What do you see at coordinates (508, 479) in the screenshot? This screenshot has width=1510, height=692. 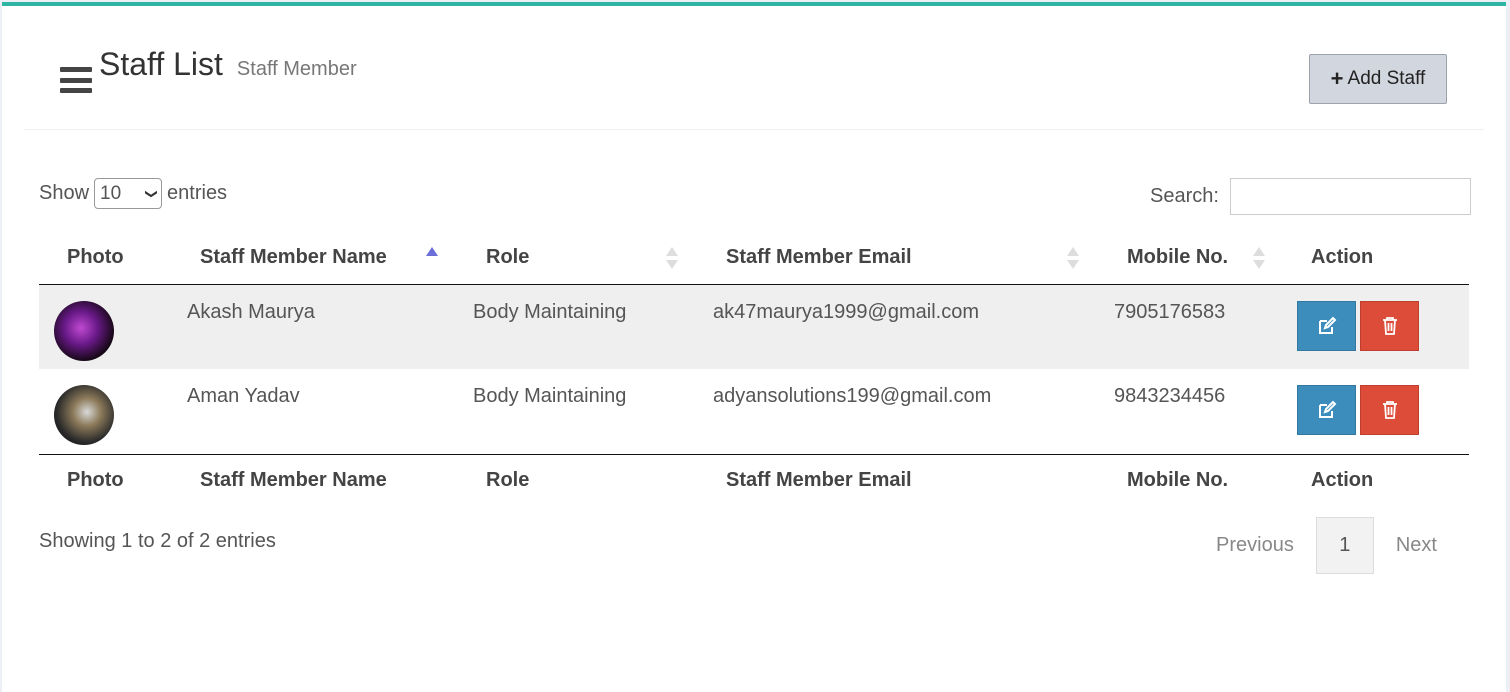 I see `footer-header-role: Role` at bounding box center [508, 479].